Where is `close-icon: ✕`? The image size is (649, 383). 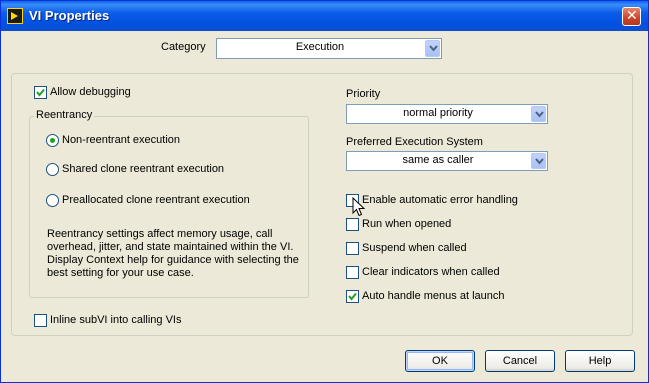 close-icon: ✕ is located at coordinates (632, 16).